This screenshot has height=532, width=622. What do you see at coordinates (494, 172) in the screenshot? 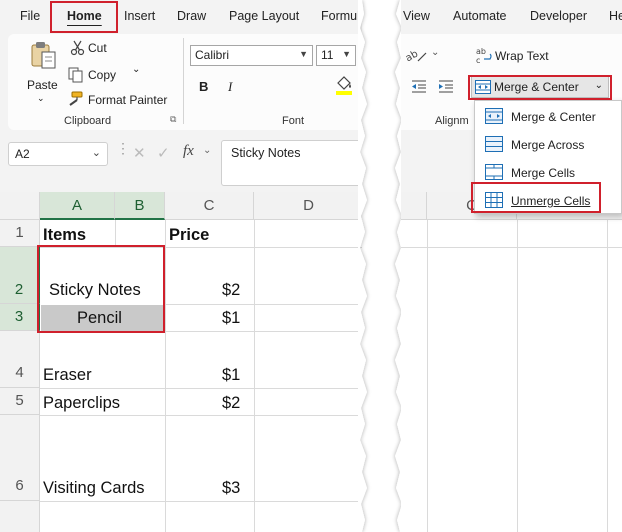
I see `merge-cells-icon` at bounding box center [494, 172].